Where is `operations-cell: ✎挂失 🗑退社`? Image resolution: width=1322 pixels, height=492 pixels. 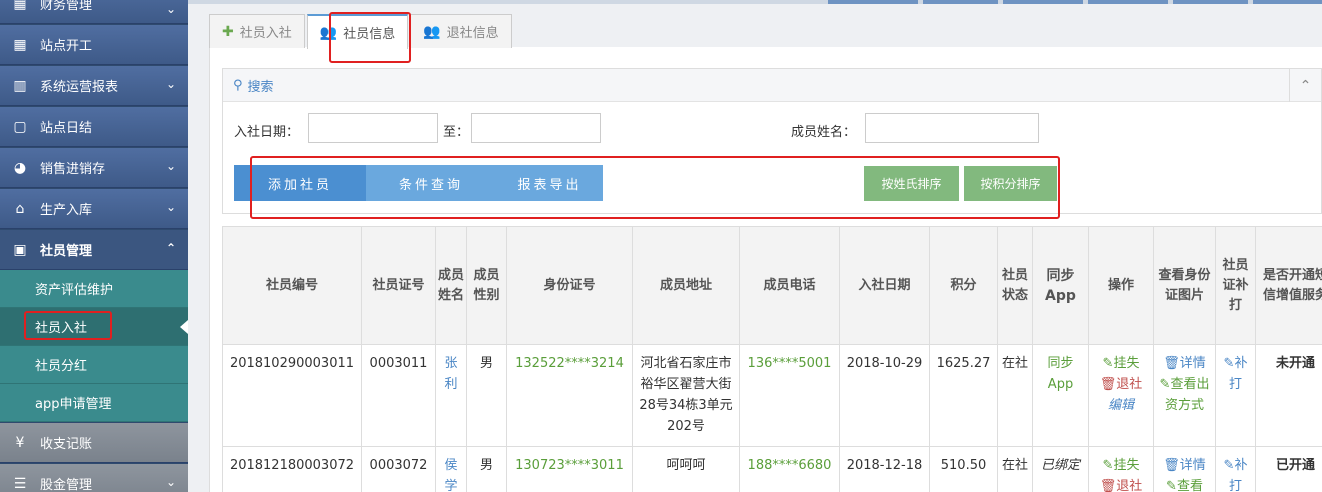 operations-cell: ✎挂失 🗑退社 is located at coordinates (1121, 469).